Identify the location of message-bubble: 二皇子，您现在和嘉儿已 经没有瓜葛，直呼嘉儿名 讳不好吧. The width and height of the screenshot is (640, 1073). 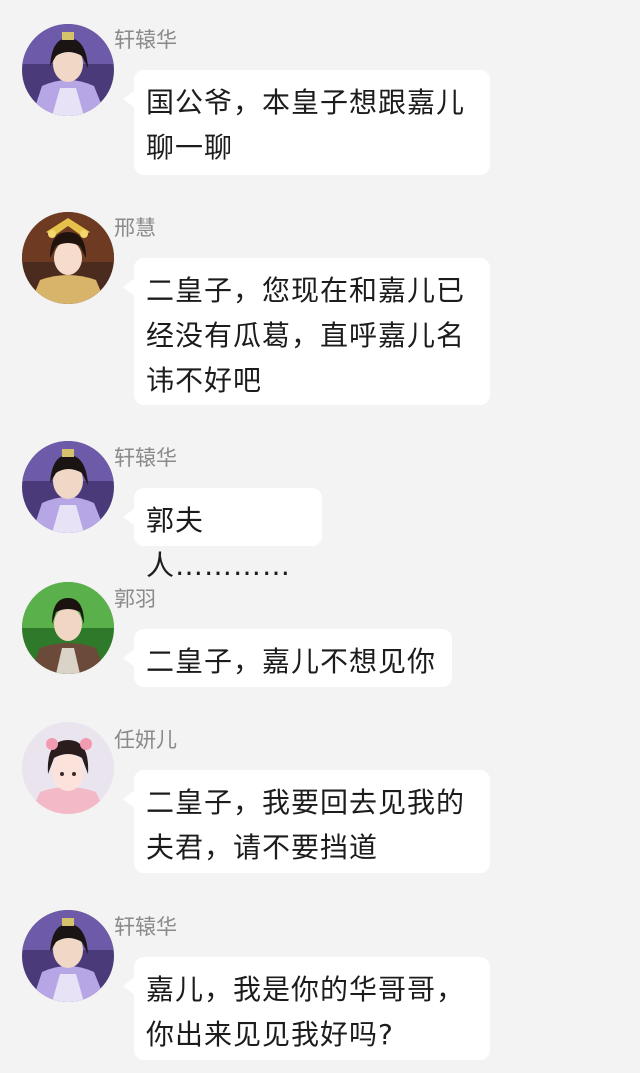
(306, 331).